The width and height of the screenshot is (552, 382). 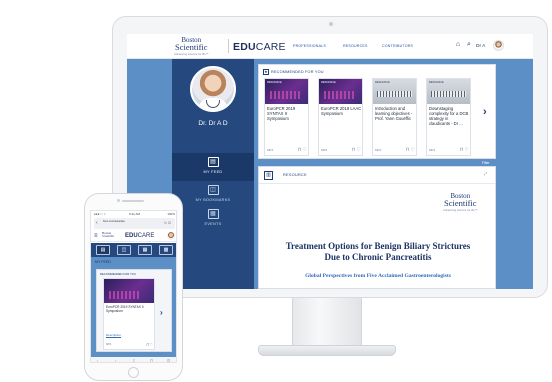 I want to click on mobile-nav-tabs: ▤ ◫ ▦ ▩, so click(x=133, y=250).